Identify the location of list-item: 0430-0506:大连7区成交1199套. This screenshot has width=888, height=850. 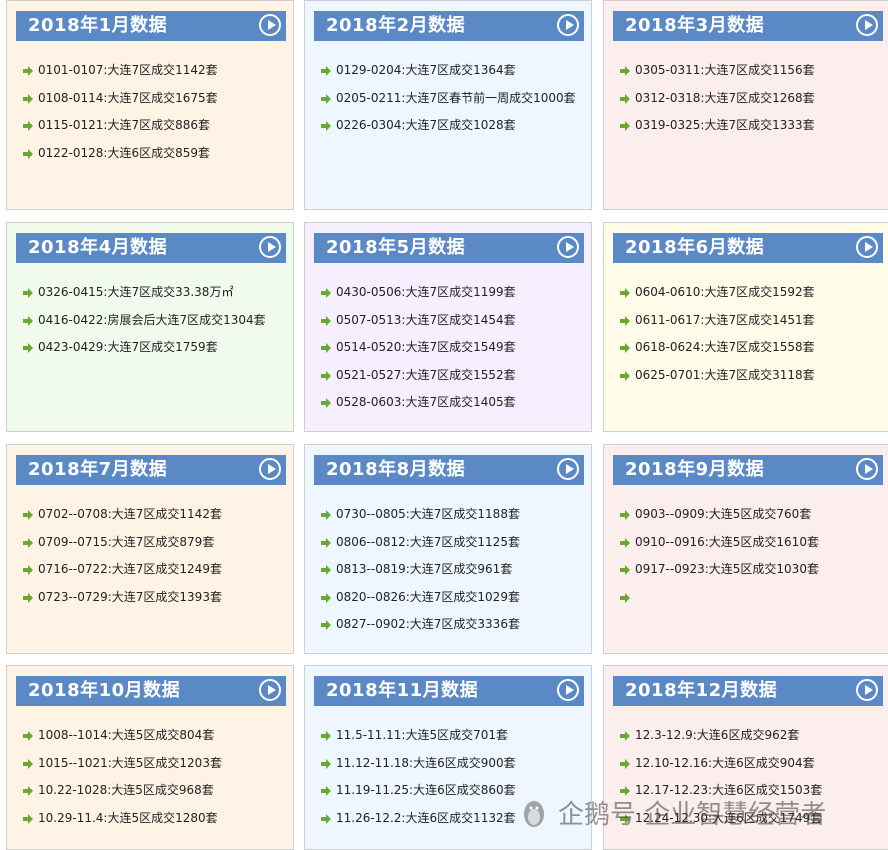
(454, 293).